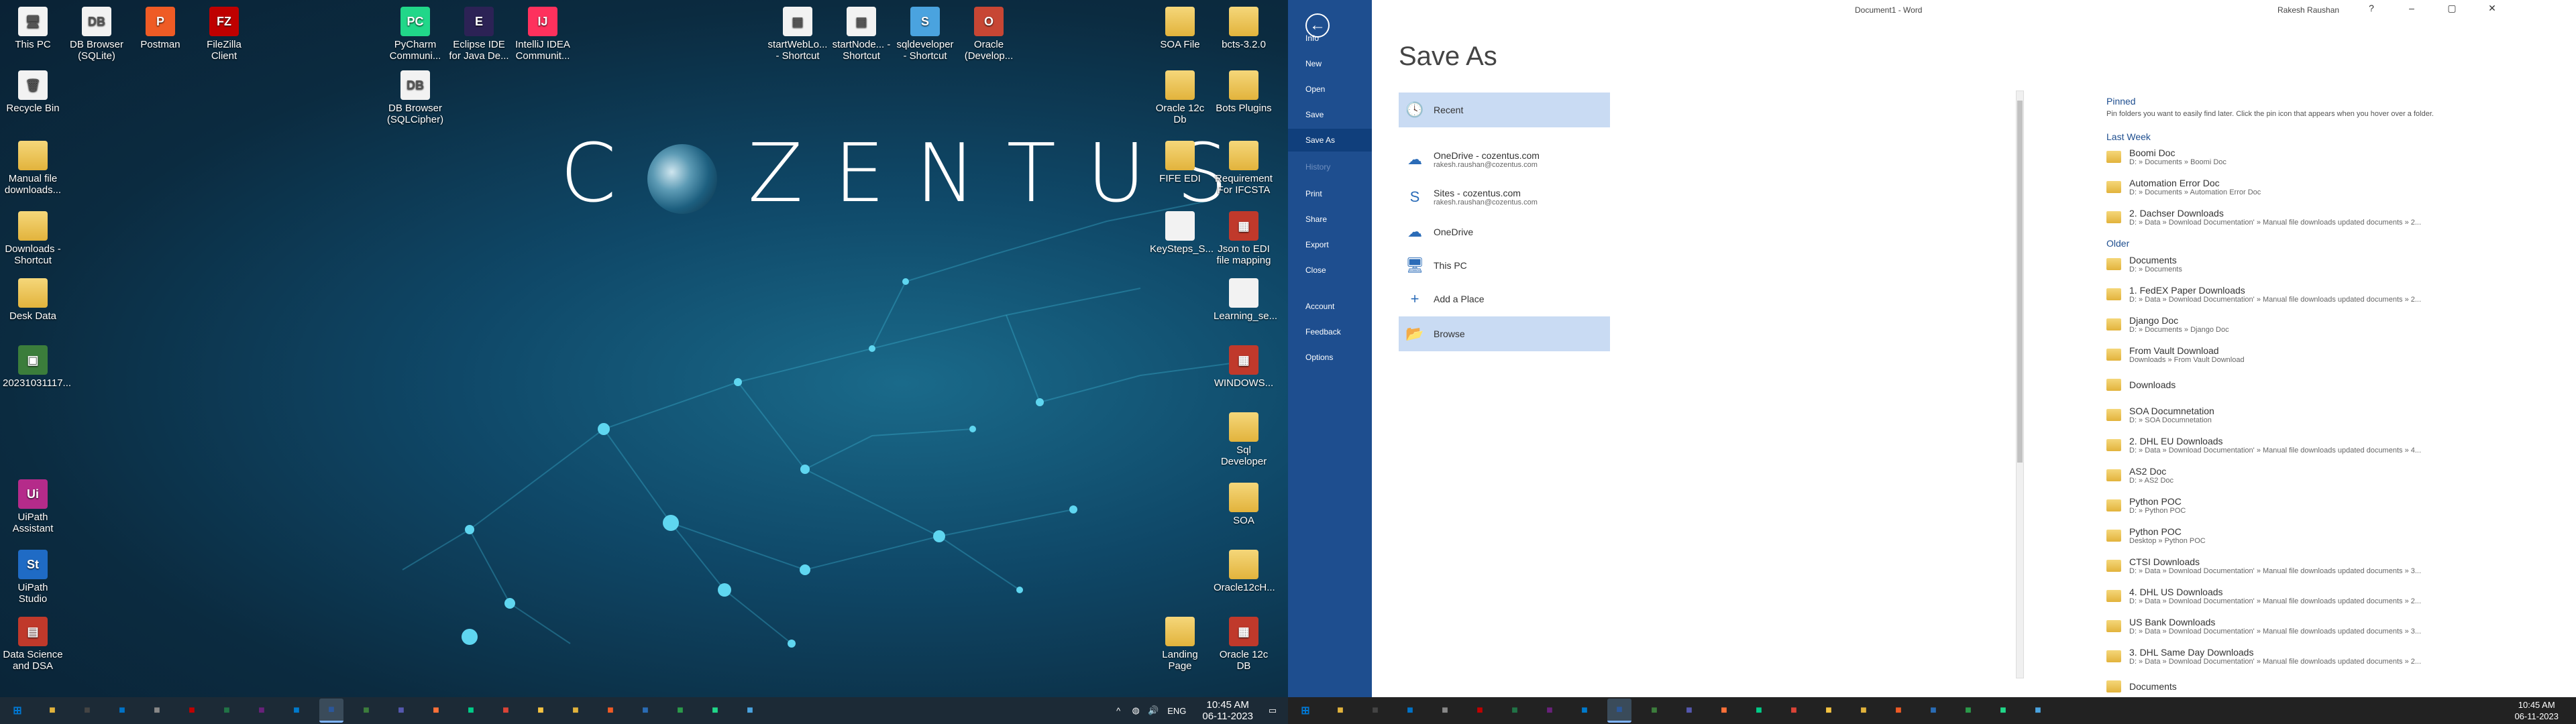 The height and width of the screenshot is (724, 2576). What do you see at coordinates (2287, 535) in the screenshot?
I see `folder-row: Python POC Desktop » Python POC` at bounding box center [2287, 535].